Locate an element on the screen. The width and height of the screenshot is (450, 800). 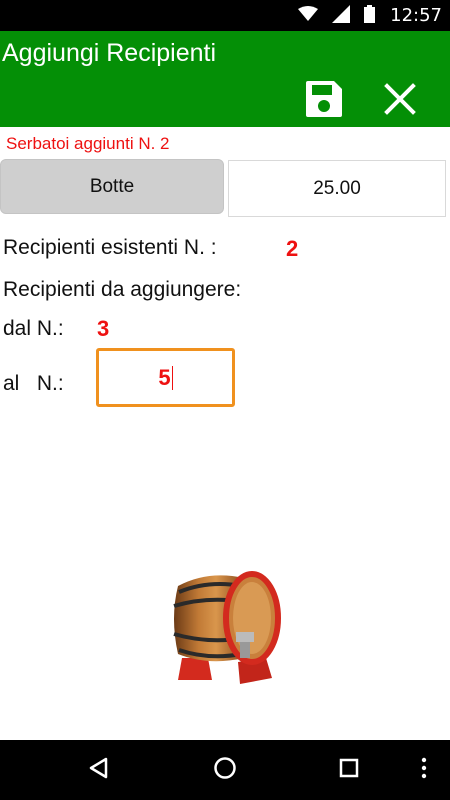
close-icon is located at coordinates (400, 101).